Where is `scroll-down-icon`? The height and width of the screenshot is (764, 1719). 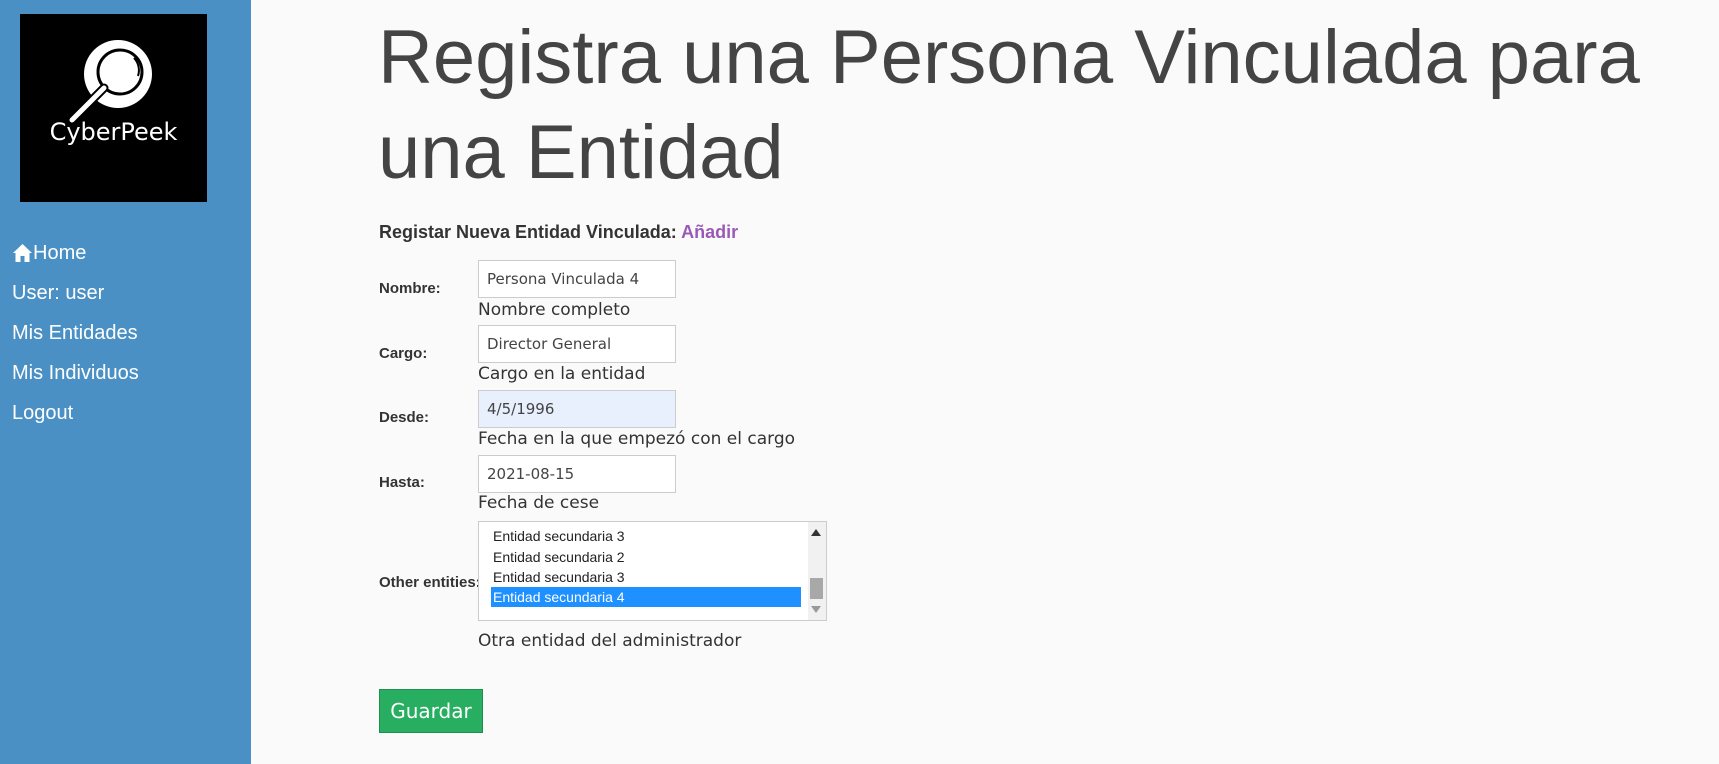
scroll-down-icon is located at coordinates (816, 609).